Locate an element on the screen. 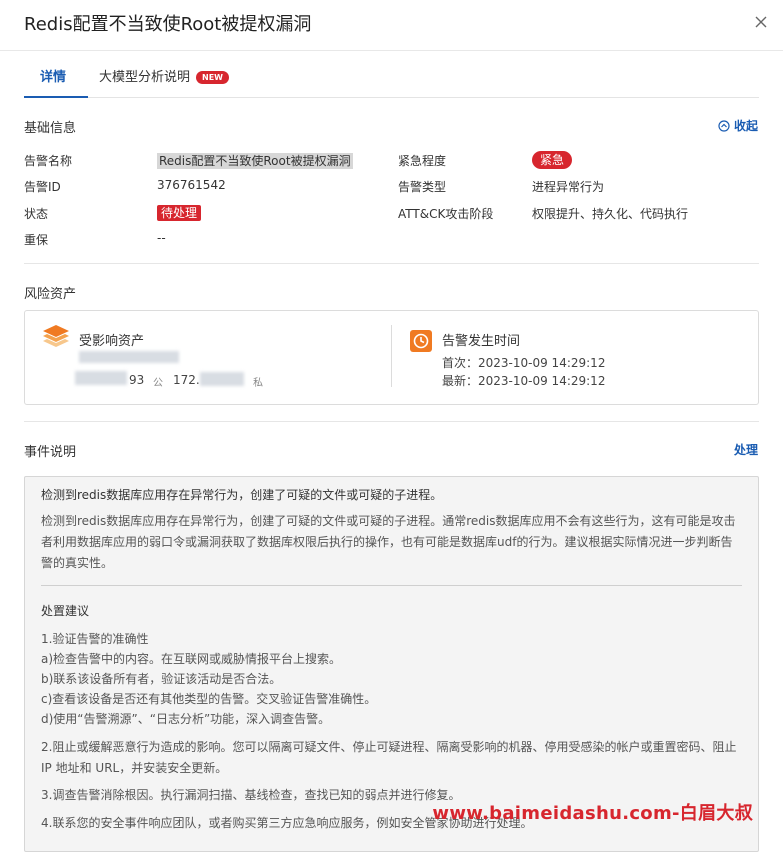 The width and height of the screenshot is (783, 852). urgency-badge: 紧急 is located at coordinates (552, 160).